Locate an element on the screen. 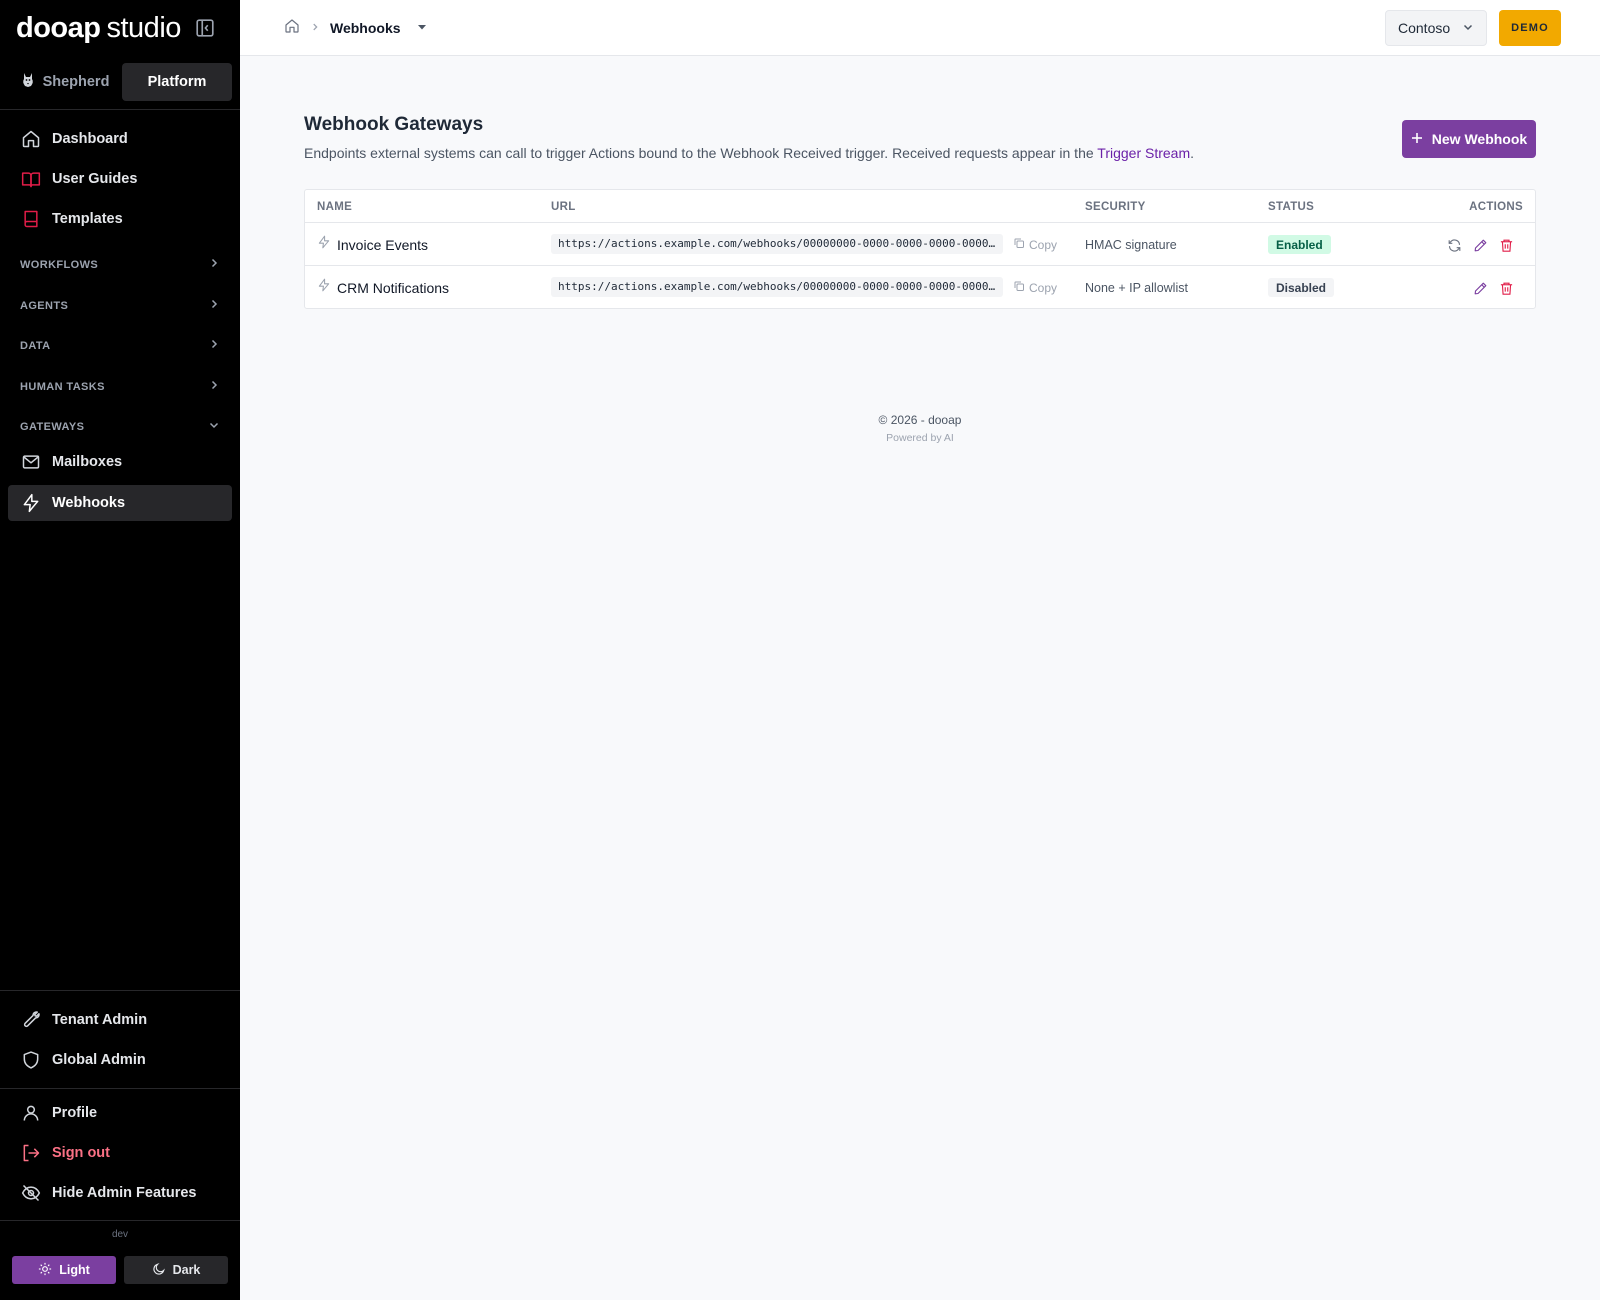 The height and width of the screenshot is (1300, 1600). sidebar-item-global-admin: Global Admin is located at coordinates (120, 1060).